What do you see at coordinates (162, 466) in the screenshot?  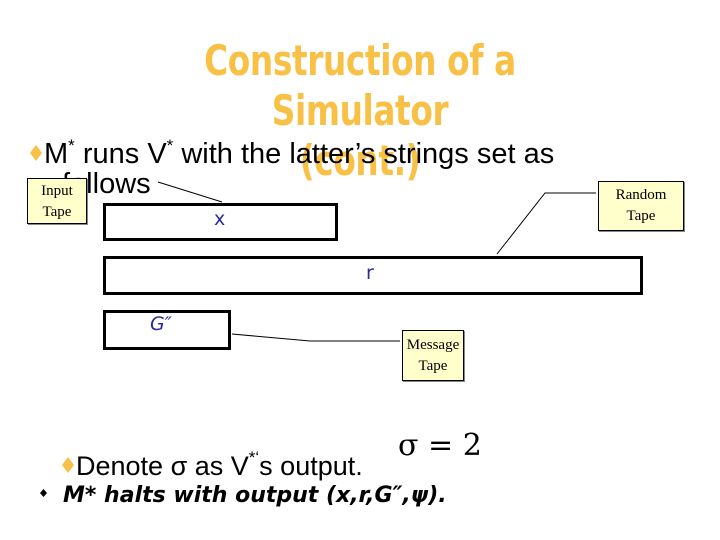 I see `text: Denote σ as V` at bounding box center [162, 466].